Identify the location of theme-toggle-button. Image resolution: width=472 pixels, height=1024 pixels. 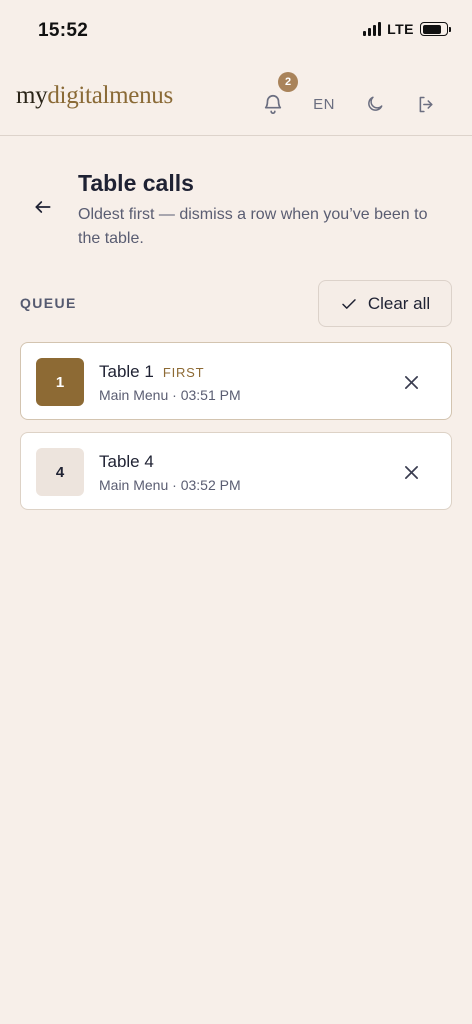
(375, 104).